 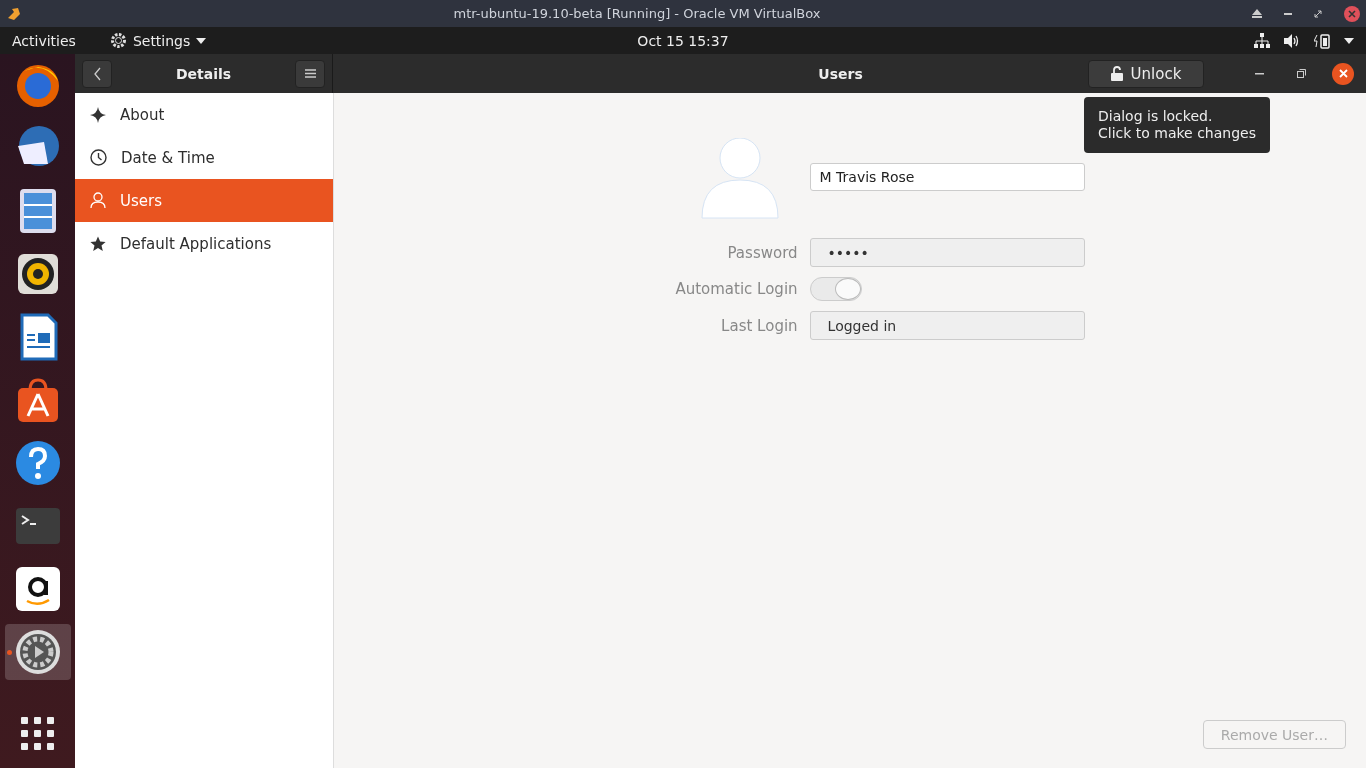 I want to click on tooltip: Dialog is locked. Click to make changes, so click(x=1176, y=125).